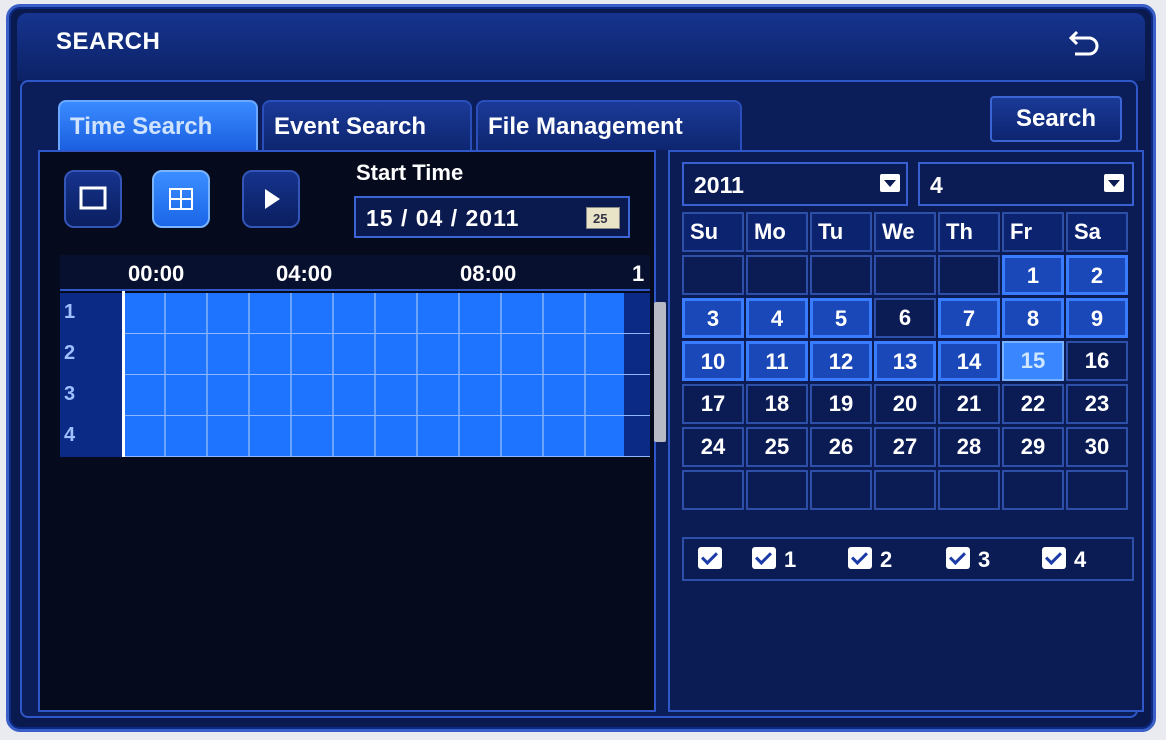 The height and width of the screenshot is (740, 1166). Describe the element at coordinates (581, 47) in the screenshot. I see `title-bar` at that location.